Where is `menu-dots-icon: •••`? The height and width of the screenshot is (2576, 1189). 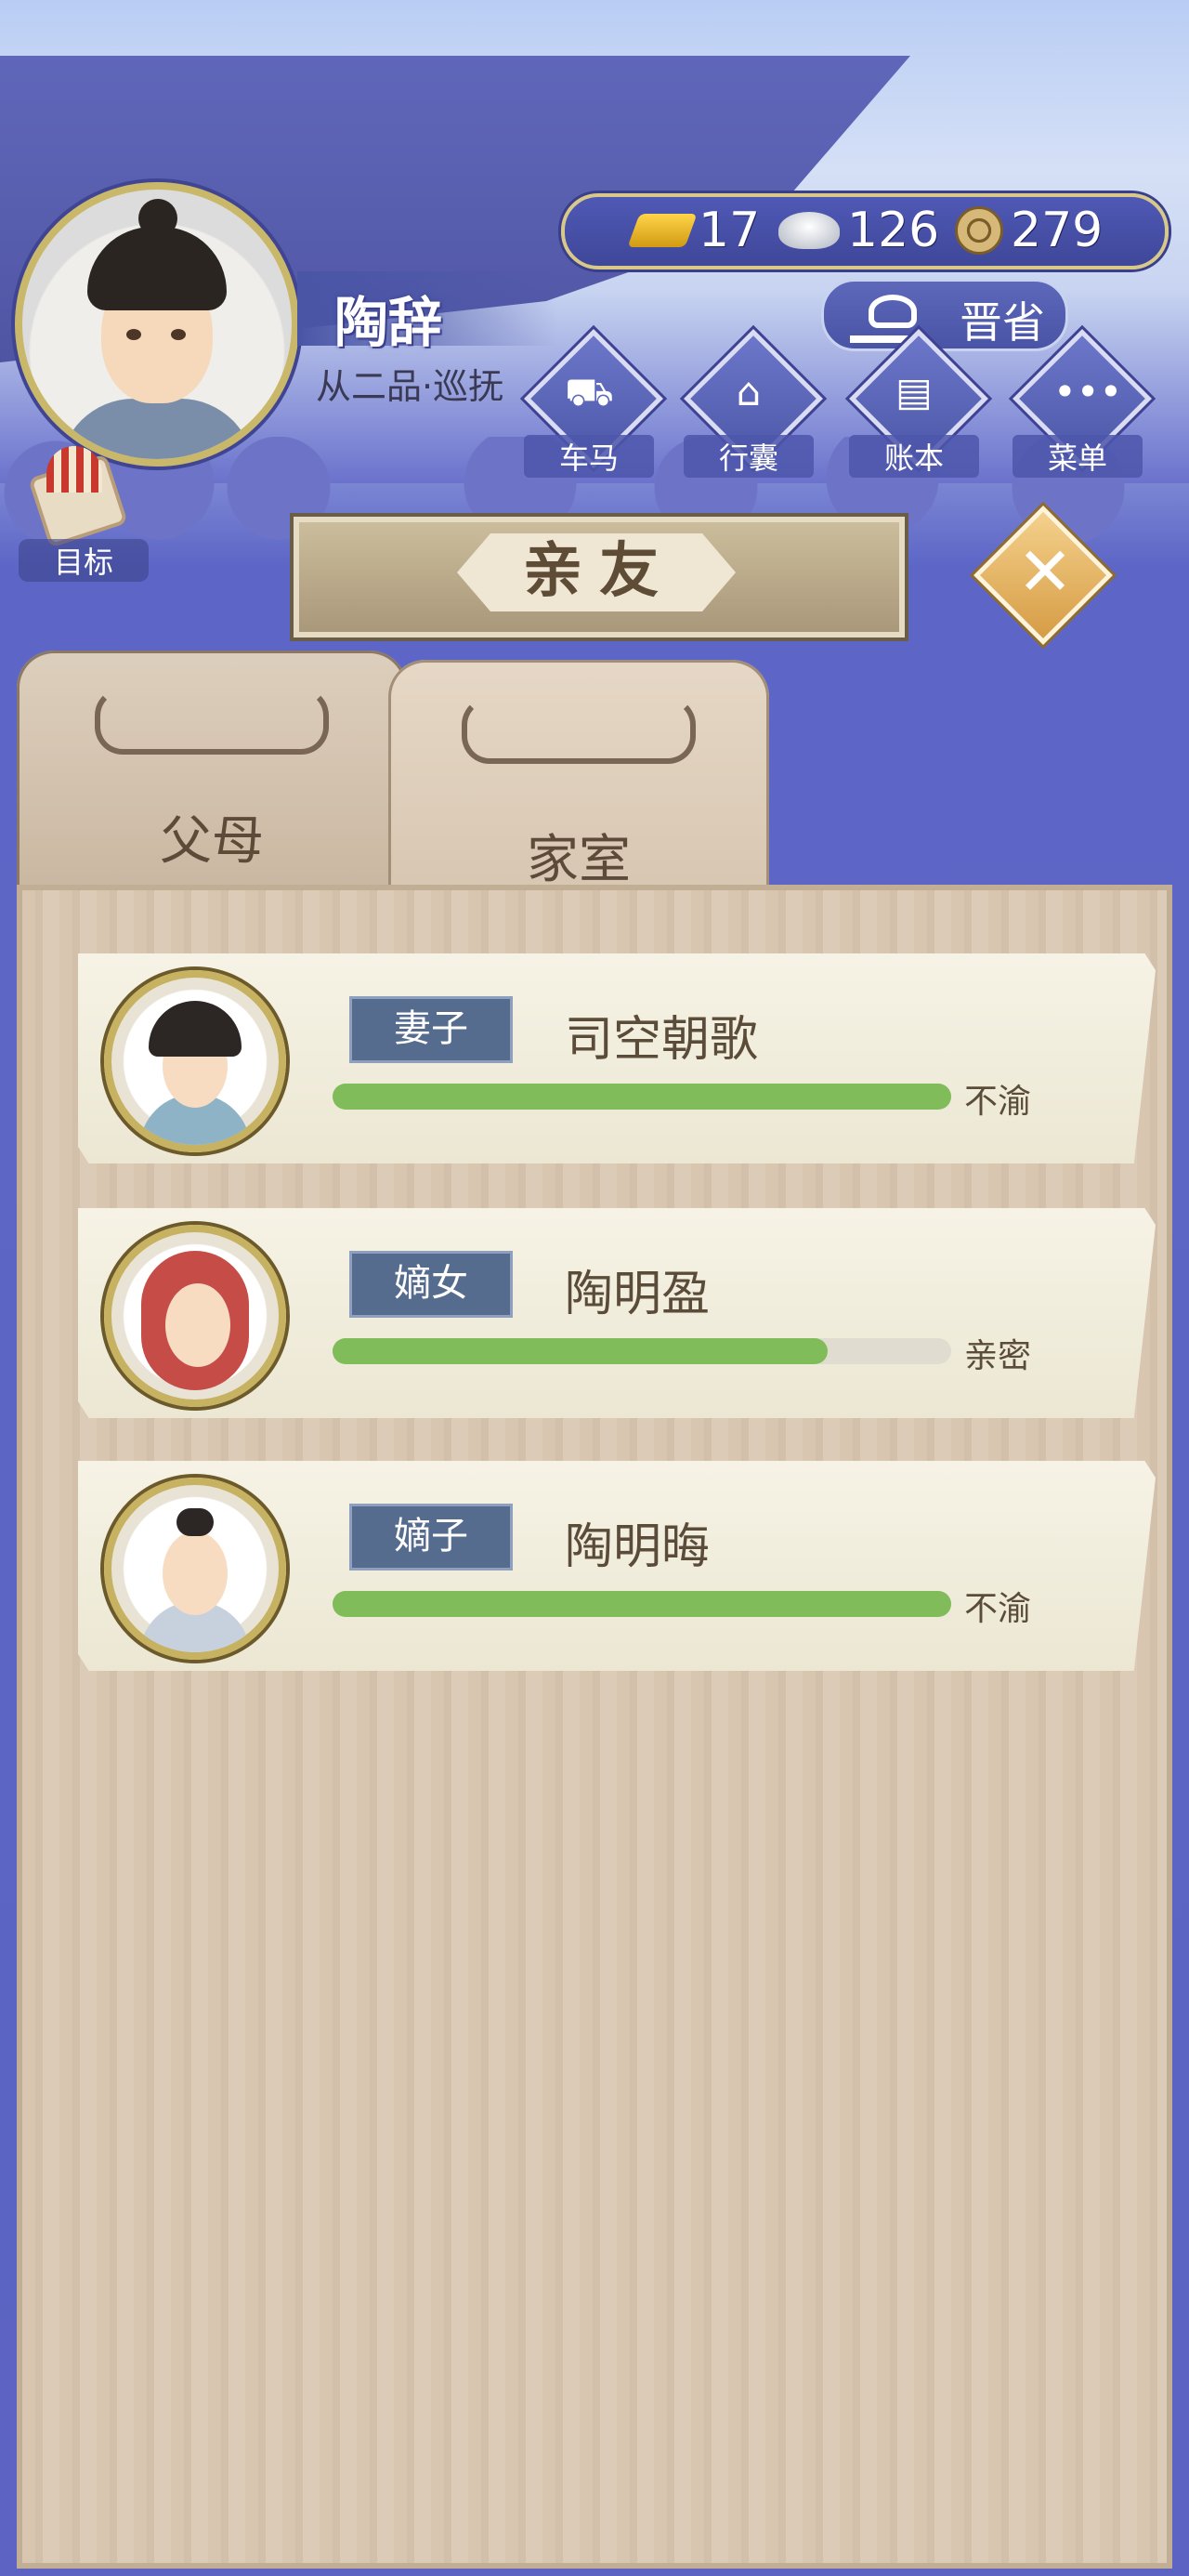
menu-dots-icon: ••• is located at coordinates (1088, 391).